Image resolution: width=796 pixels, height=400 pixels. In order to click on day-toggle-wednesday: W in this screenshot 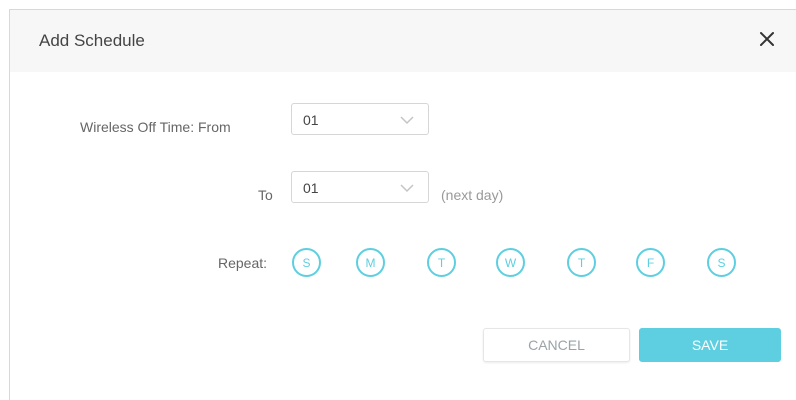, I will do `click(510, 262)`.